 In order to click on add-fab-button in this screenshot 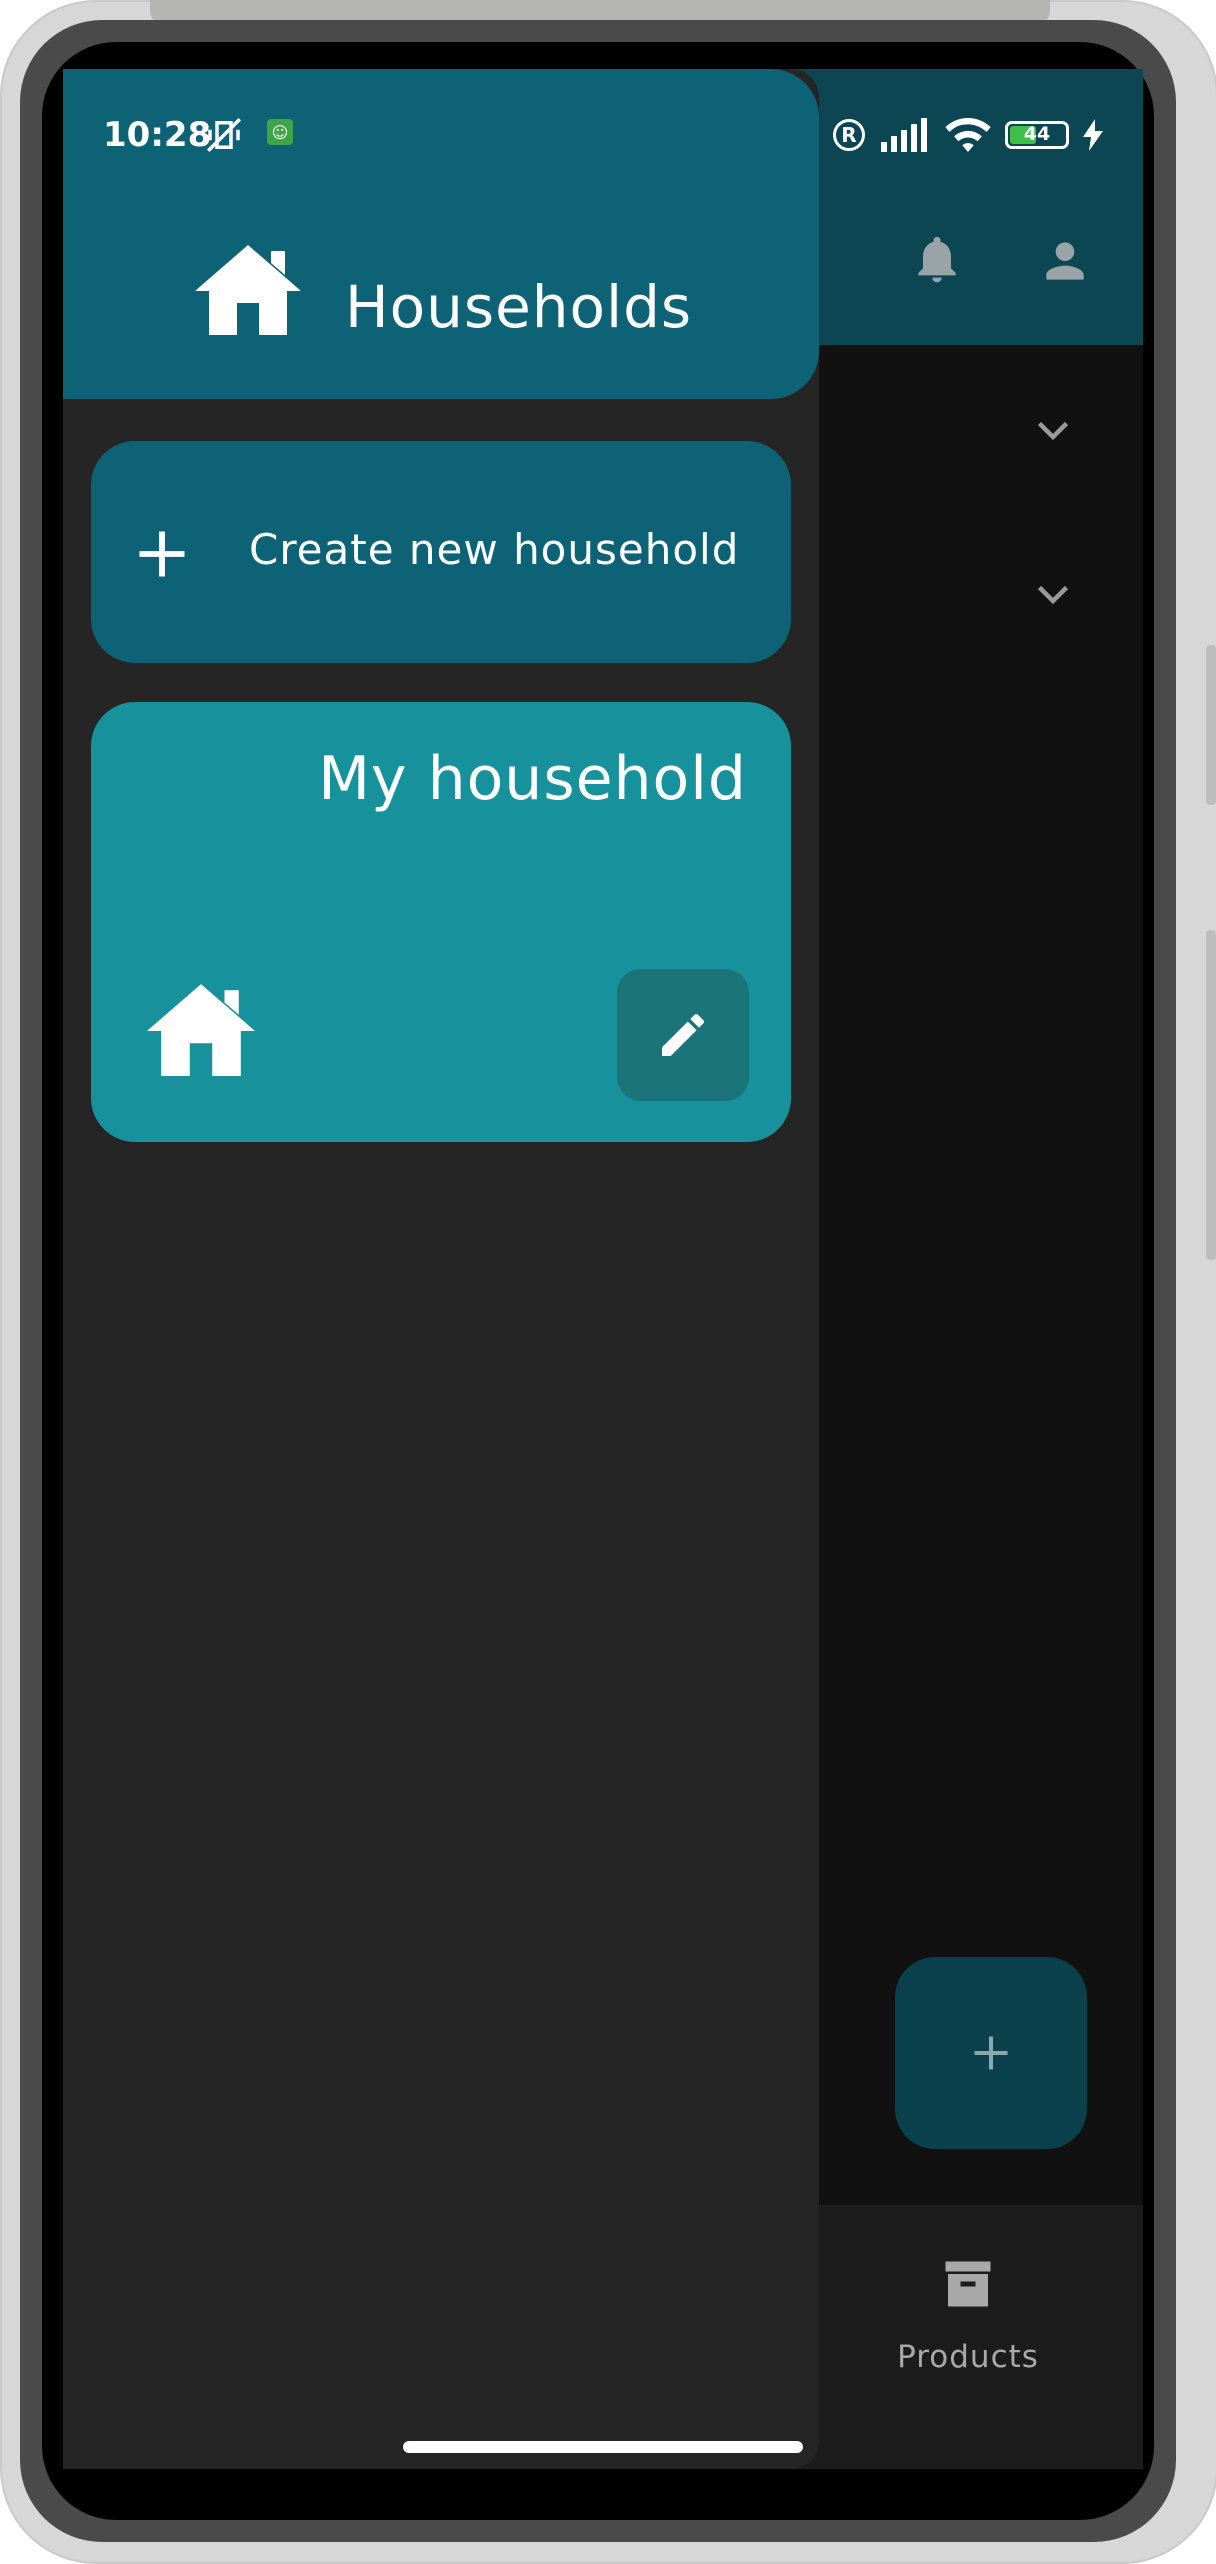, I will do `click(991, 2053)`.